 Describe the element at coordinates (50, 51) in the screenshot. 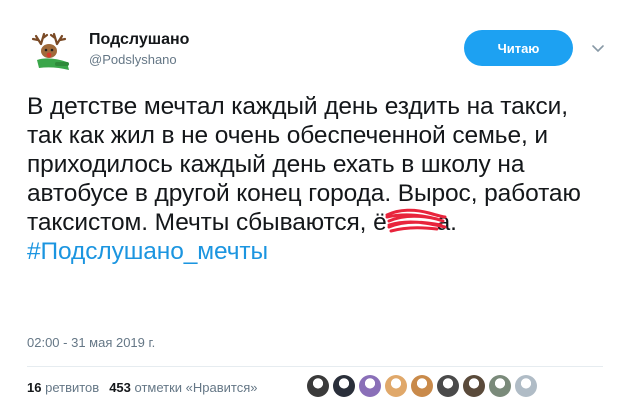

I see `reindeer-icon` at that location.